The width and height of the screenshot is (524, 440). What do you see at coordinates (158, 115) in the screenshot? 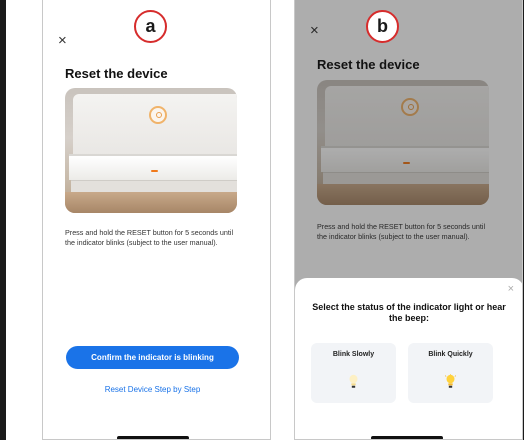
I see `power-button-icon` at bounding box center [158, 115].